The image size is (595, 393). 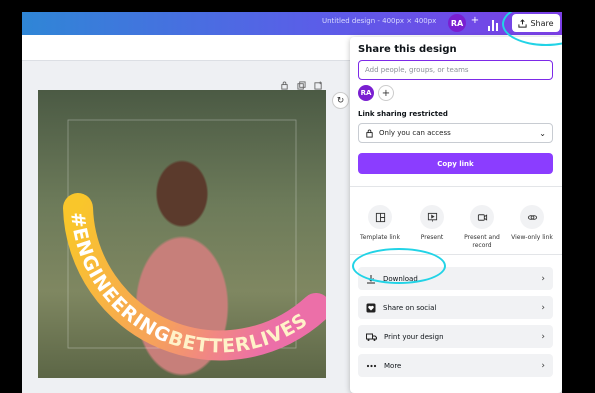 I want to click on present-record-label: Present and record, so click(x=482, y=241).